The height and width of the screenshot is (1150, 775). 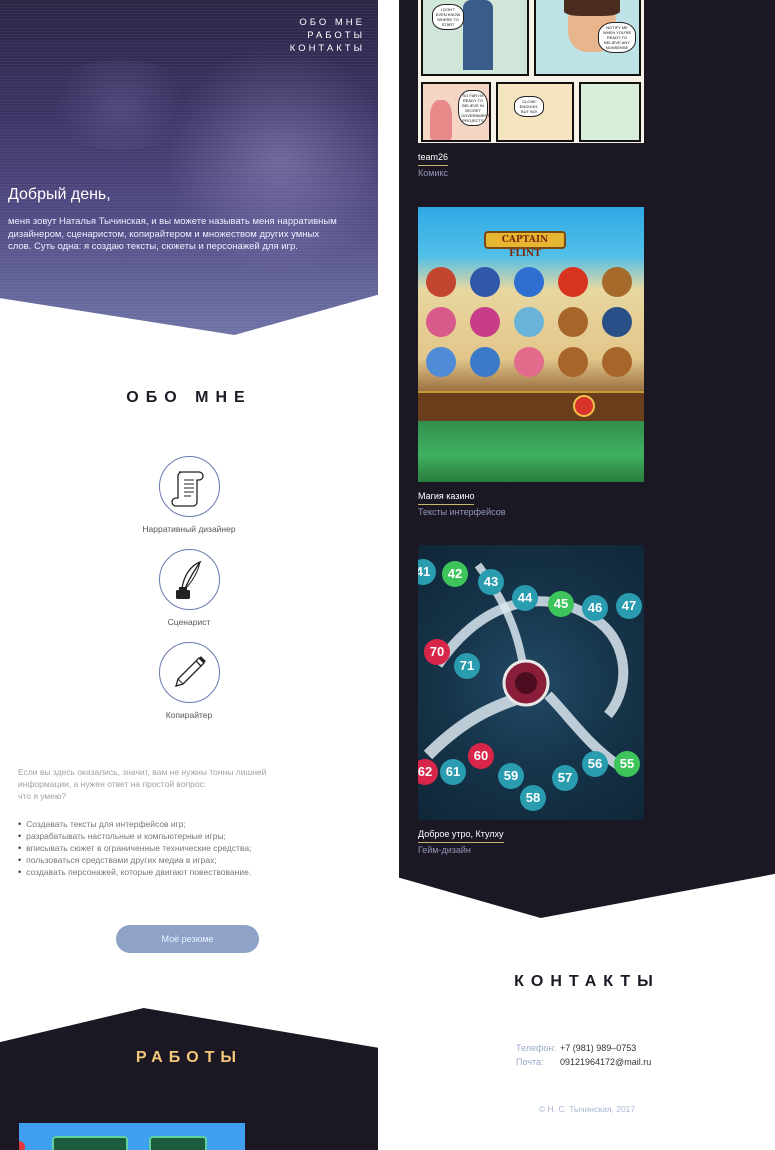 What do you see at coordinates (462, 512) in the screenshot?
I see `work-category: Тексты интерфейсов` at bounding box center [462, 512].